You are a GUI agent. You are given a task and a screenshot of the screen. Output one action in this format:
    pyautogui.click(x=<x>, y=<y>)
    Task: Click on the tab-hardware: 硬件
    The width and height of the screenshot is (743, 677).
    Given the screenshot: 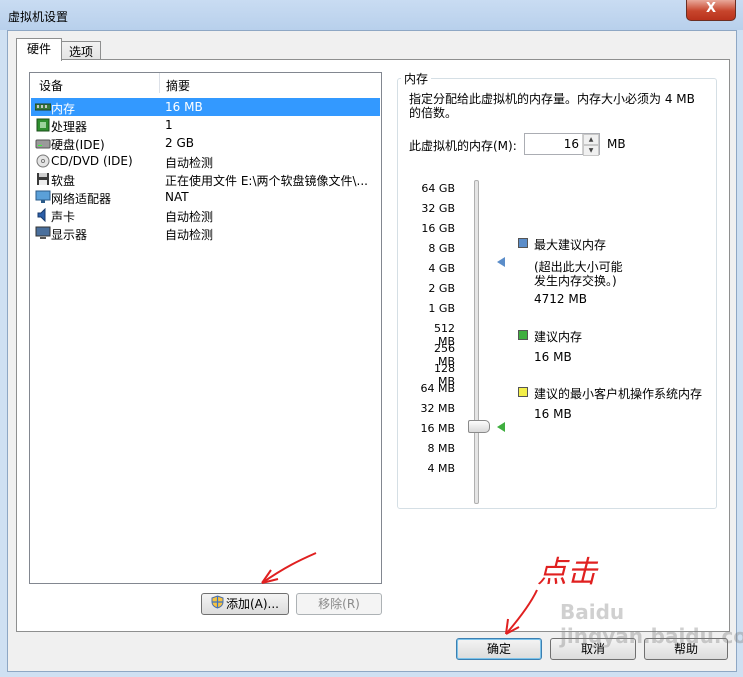 What is the action you would take?
    pyautogui.click(x=39, y=49)
    